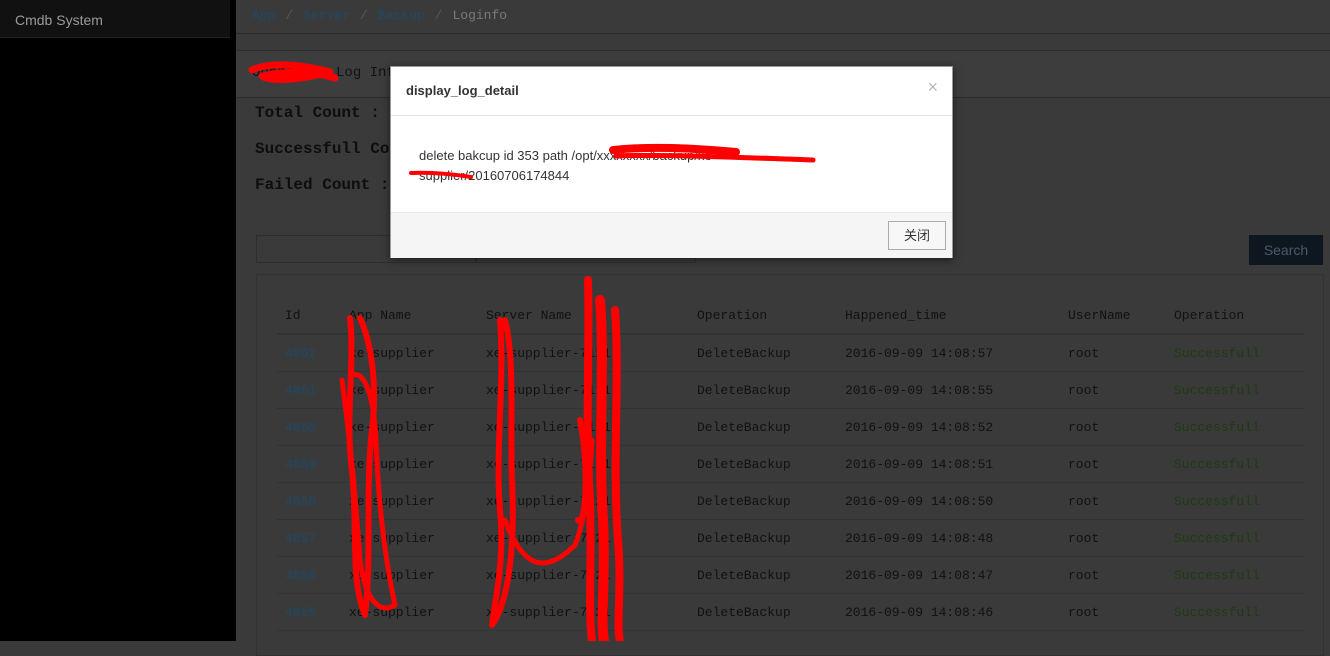 This screenshot has width=1330, height=656. What do you see at coordinates (328, 73) in the screenshot?
I see `panel-title: Operation Log Info` at bounding box center [328, 73].